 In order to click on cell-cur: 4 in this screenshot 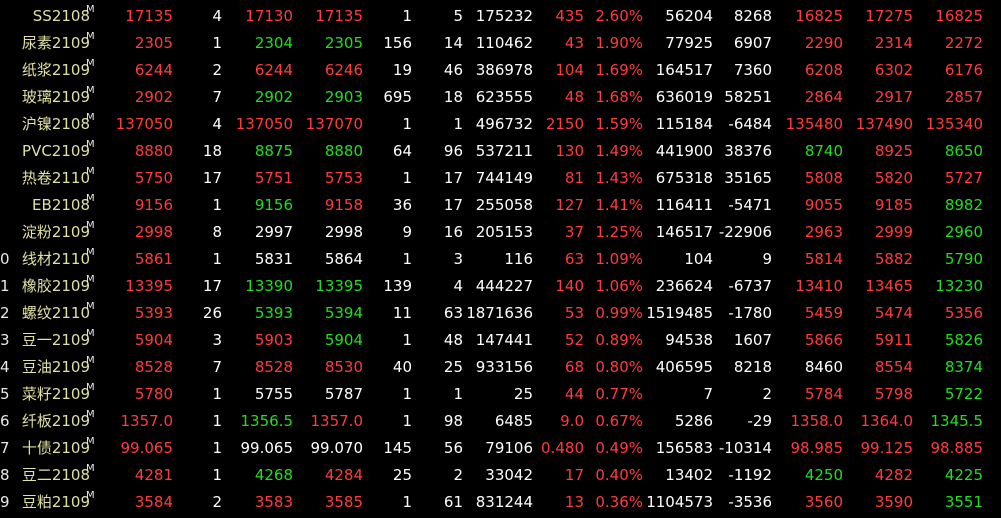, I will do `click(217, 16)`.